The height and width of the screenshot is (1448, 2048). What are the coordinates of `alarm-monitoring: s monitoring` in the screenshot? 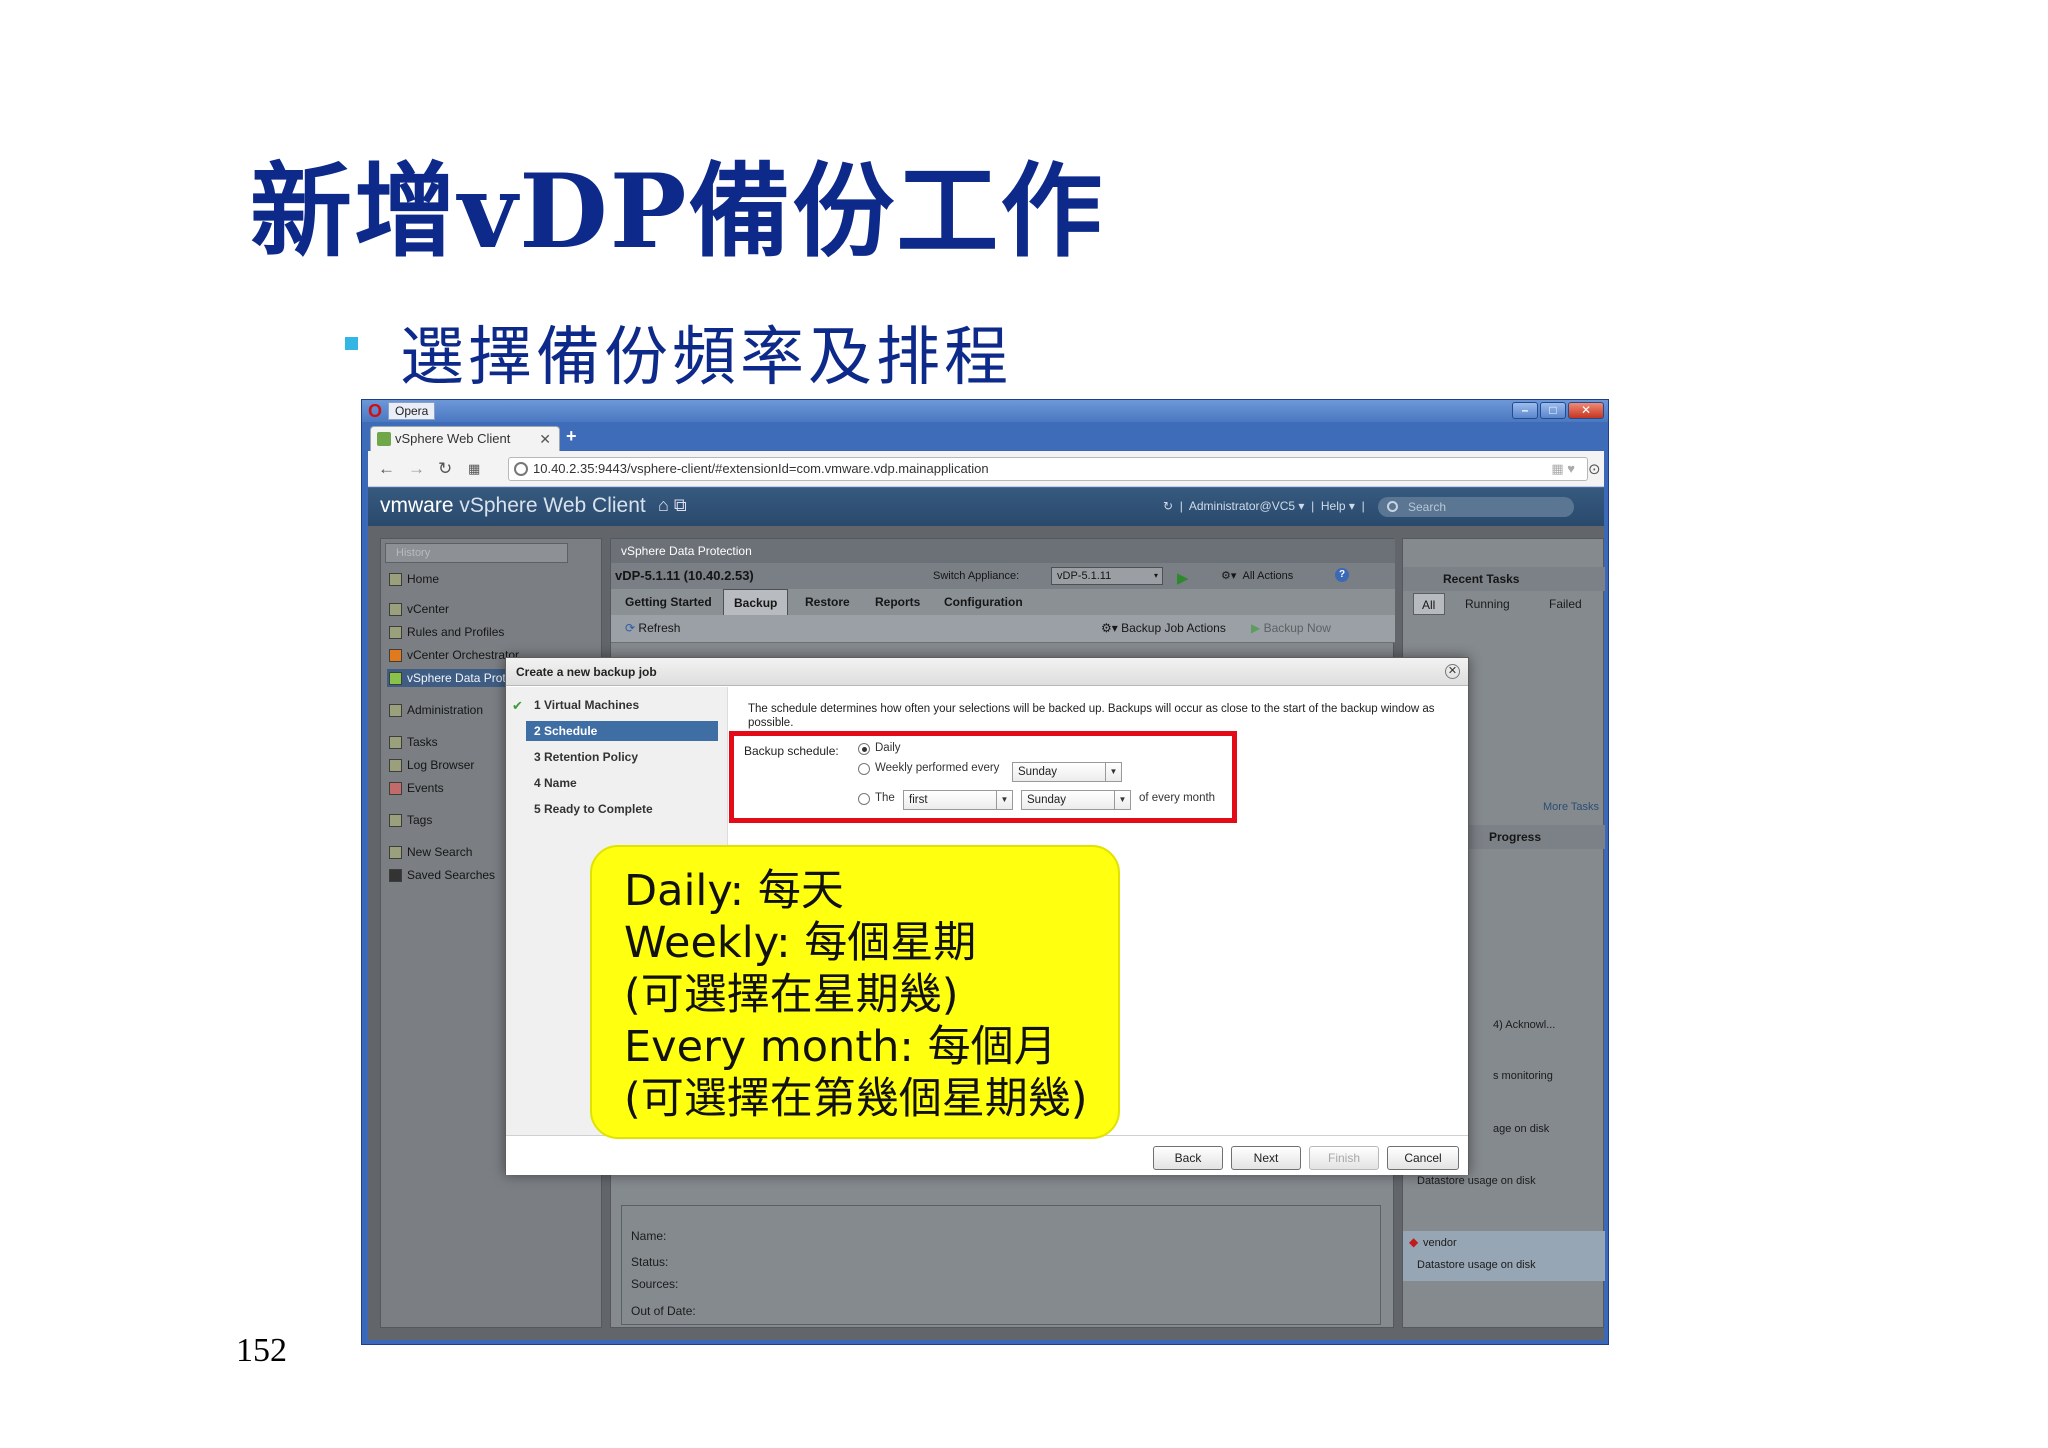 It's located at (1523, 1076).